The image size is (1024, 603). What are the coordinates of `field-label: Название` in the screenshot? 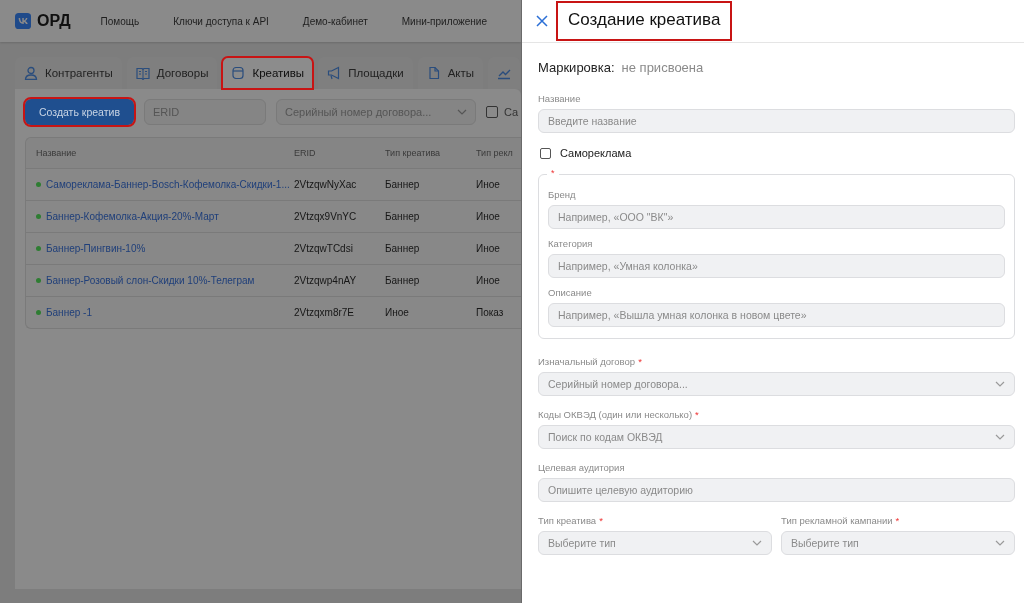 It's located at (559, 98).